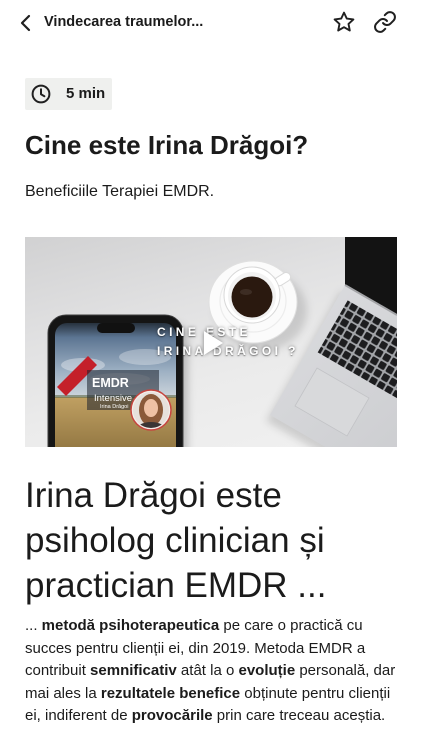  What do you see at coordinates (207, 670) in the screenshot?
I see `paragraph-text: atât la o` at bounding box center [207, 670].